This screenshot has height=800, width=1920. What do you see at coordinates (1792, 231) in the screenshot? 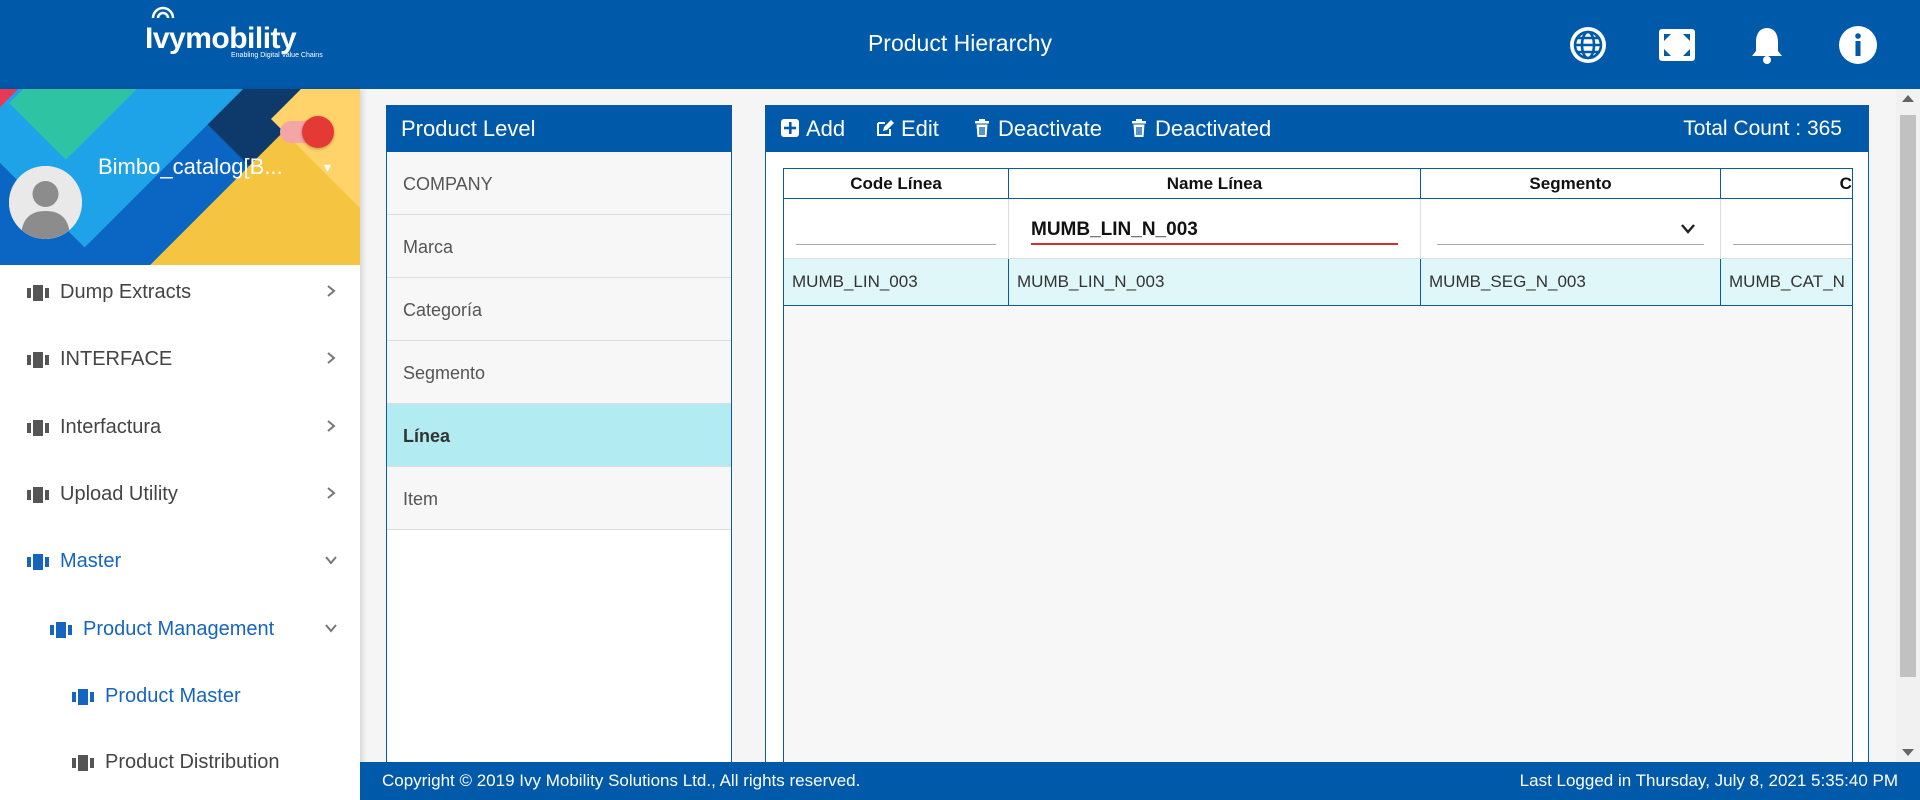
I see `filter-categoria-input` at bounding box center [1792, 231].